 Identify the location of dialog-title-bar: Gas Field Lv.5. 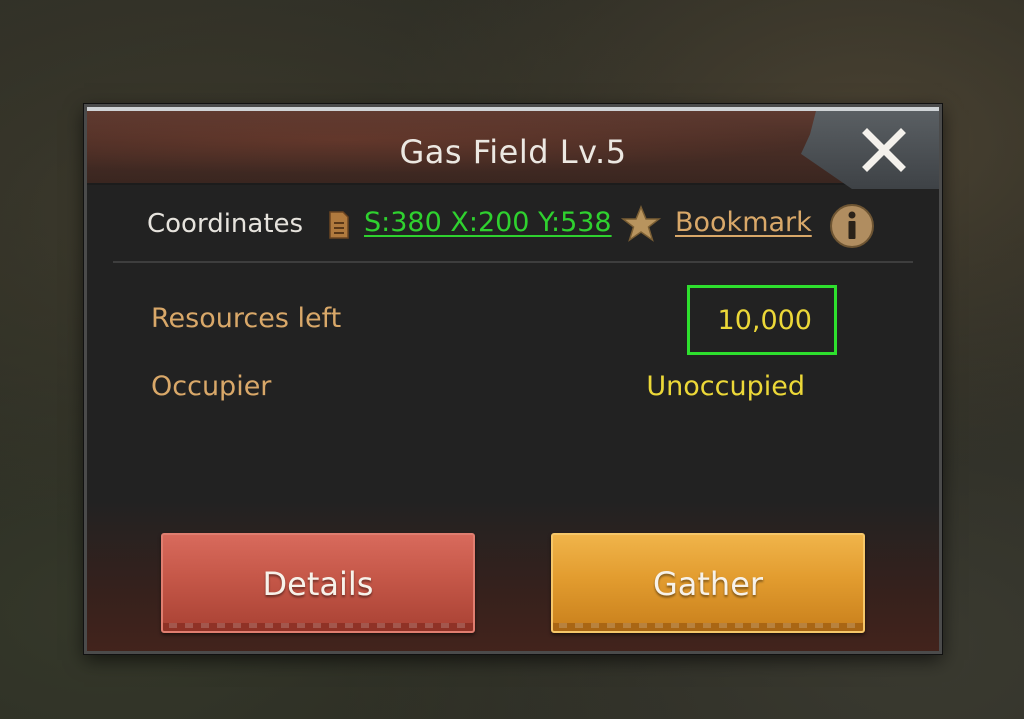
(513, 148).